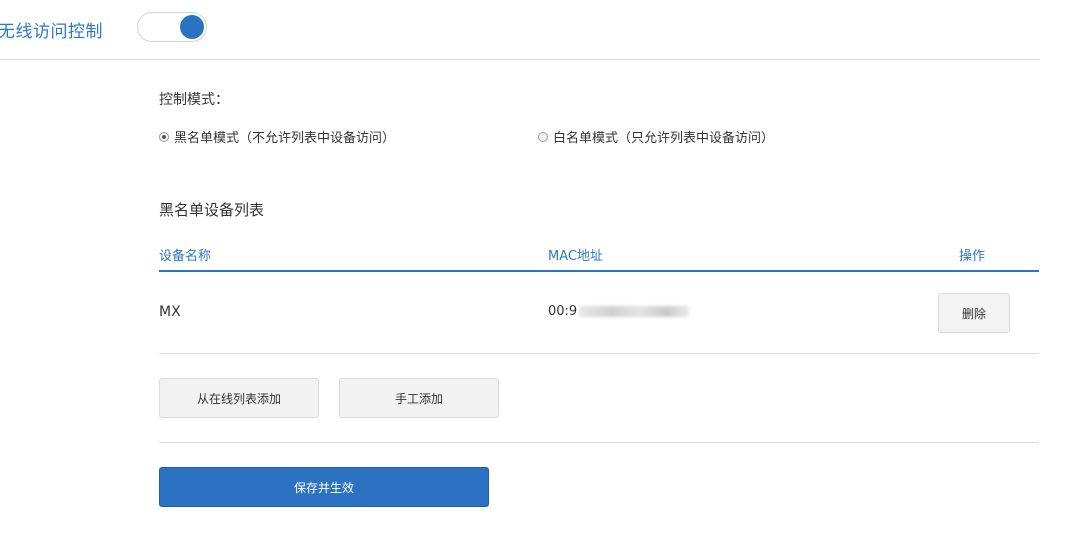 This screenshot has width=1075, height=544. What do you see at coordinates (520, 59) in the screenshot?
I see `header-divider` at bounding box center [520, 59].